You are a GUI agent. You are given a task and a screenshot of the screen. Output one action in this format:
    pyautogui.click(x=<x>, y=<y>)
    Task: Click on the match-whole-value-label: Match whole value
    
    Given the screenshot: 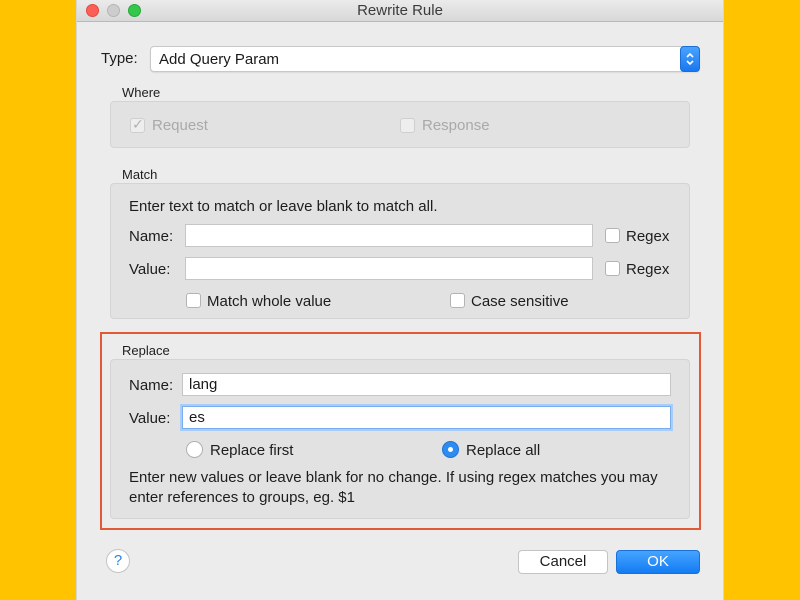 What is the action you would take?
    pyautogui.click(x=269, y=301)
    